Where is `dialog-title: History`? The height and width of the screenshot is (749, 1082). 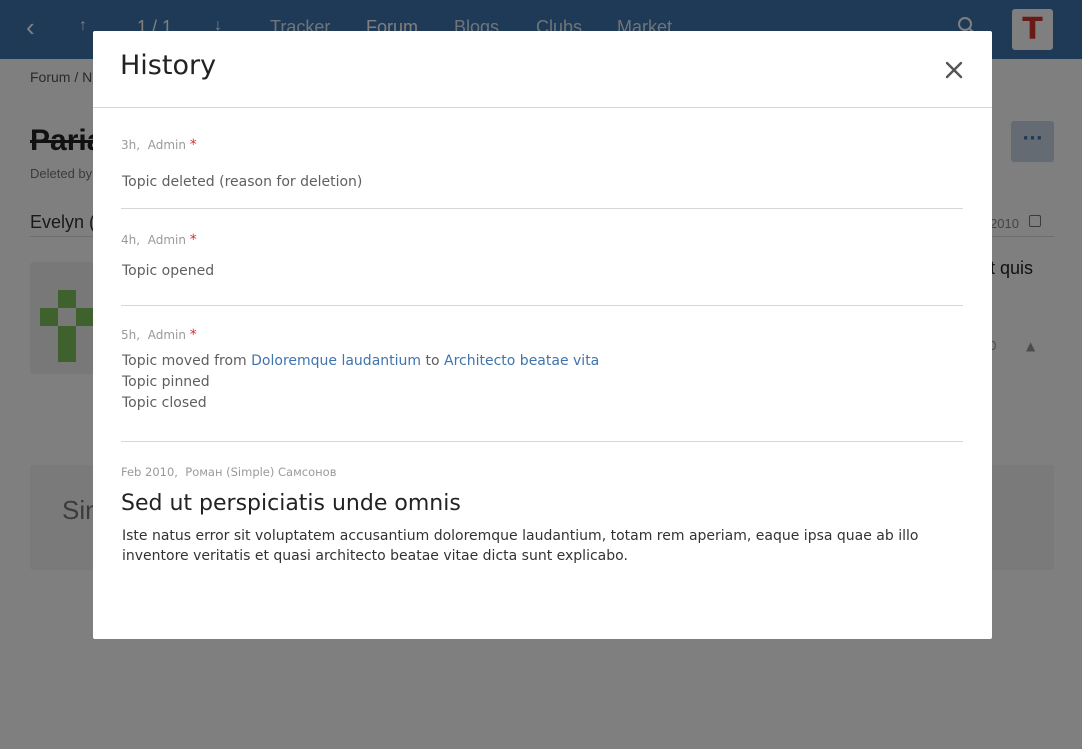
dialog-title: History is located at coordinates (168, 65).